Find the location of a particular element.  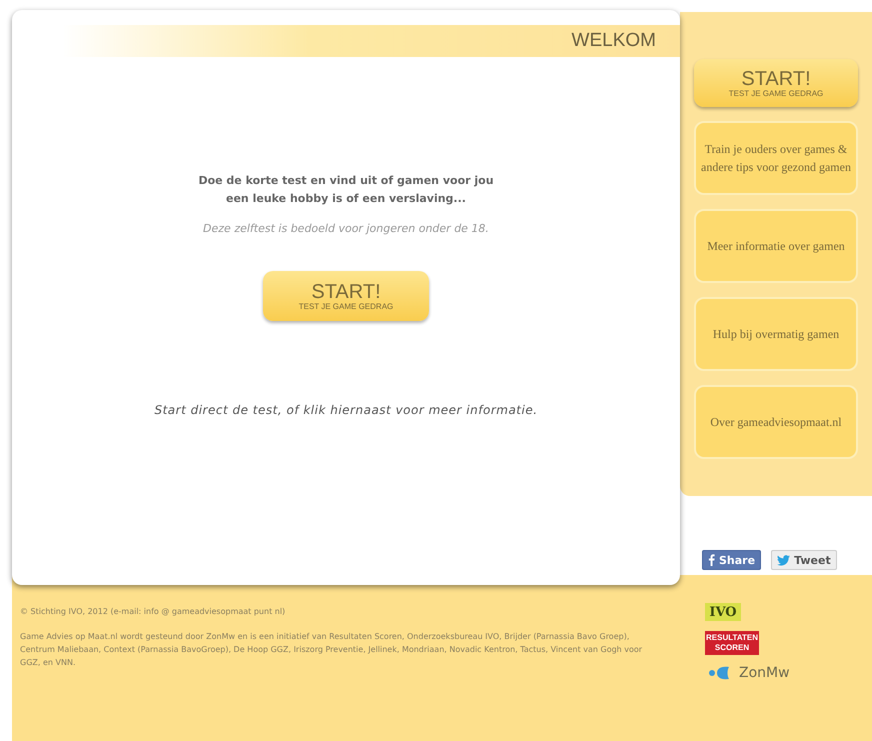

sidebar-link: Meer informatie over gamen is located at coordinates (776, 246).